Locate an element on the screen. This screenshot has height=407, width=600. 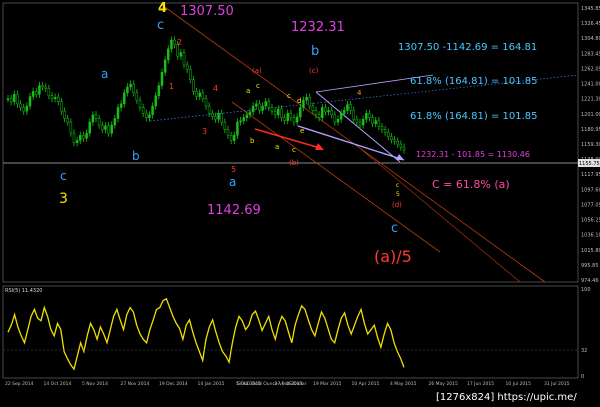
date-axis-tick: 31 Jul 2015 is located at coordinates (557, 384).